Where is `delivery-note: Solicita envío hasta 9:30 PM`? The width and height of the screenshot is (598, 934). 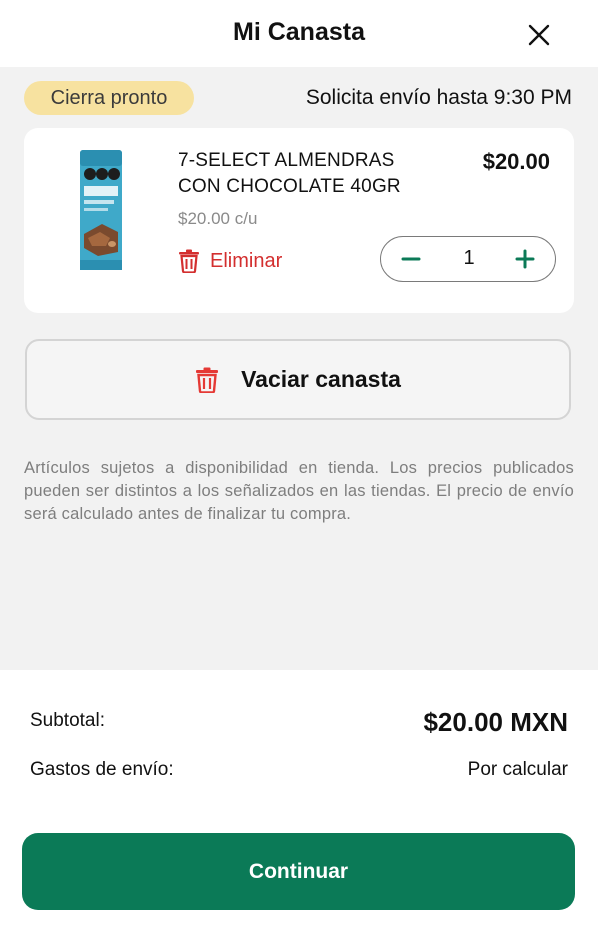 delivery-note: Solicita envío hasta 9:30 PM is located at coordinates (438, 97).